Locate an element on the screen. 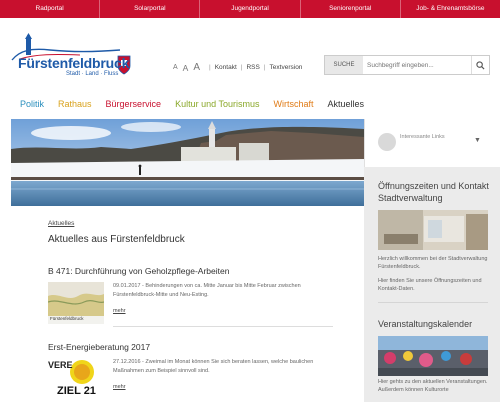 This screenshot has height=402, width=500. news-thumbnail: VERE ZIEL 21 is located at coordinates (76, 379).